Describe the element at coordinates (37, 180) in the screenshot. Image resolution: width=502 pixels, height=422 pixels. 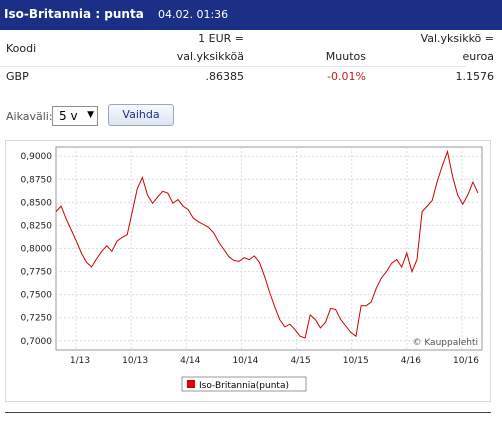
I see `y-tick-label: 0,8750` at that location.